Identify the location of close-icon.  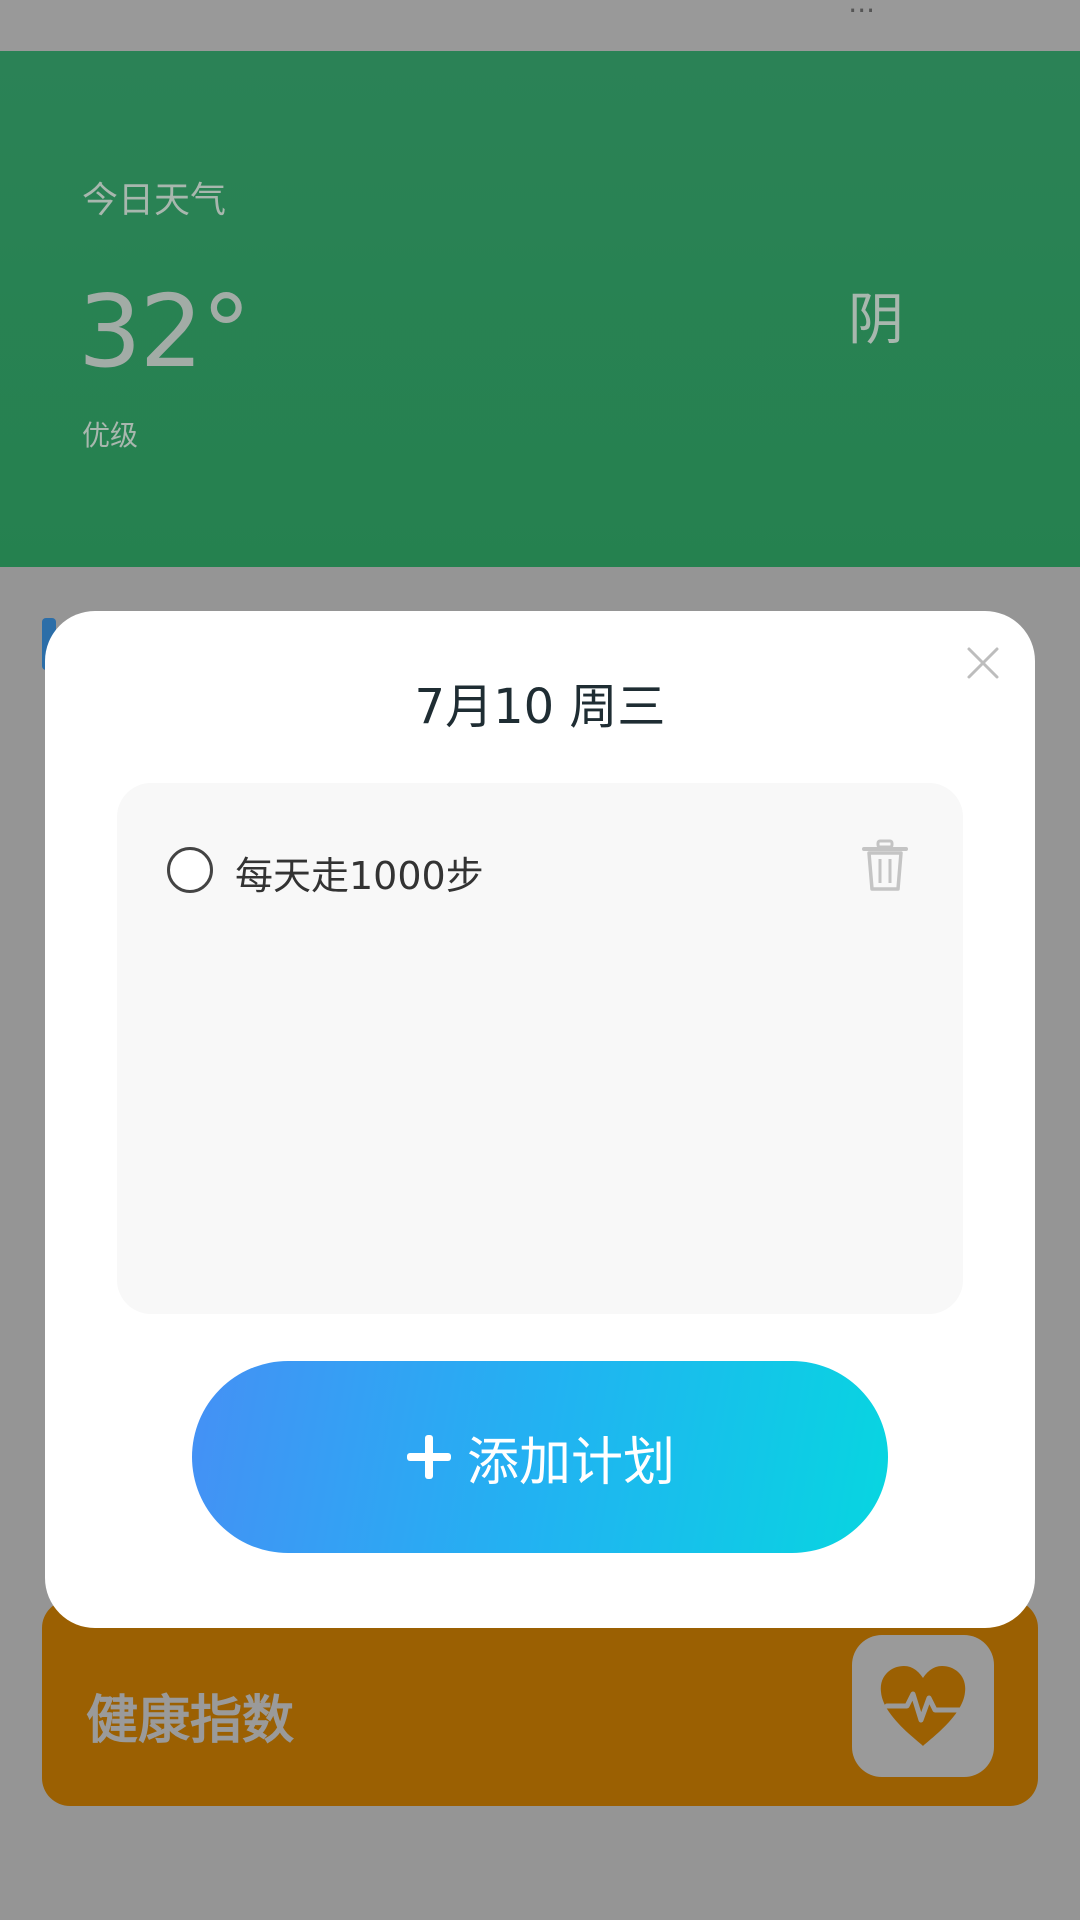
(983, 663).